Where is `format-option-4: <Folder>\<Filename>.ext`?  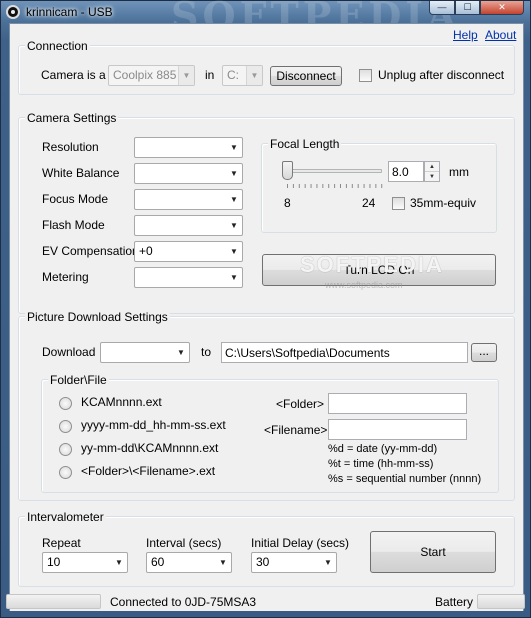 format-option-4: <Folder>\<Filename>.ext is located at coordinates (148, 471).